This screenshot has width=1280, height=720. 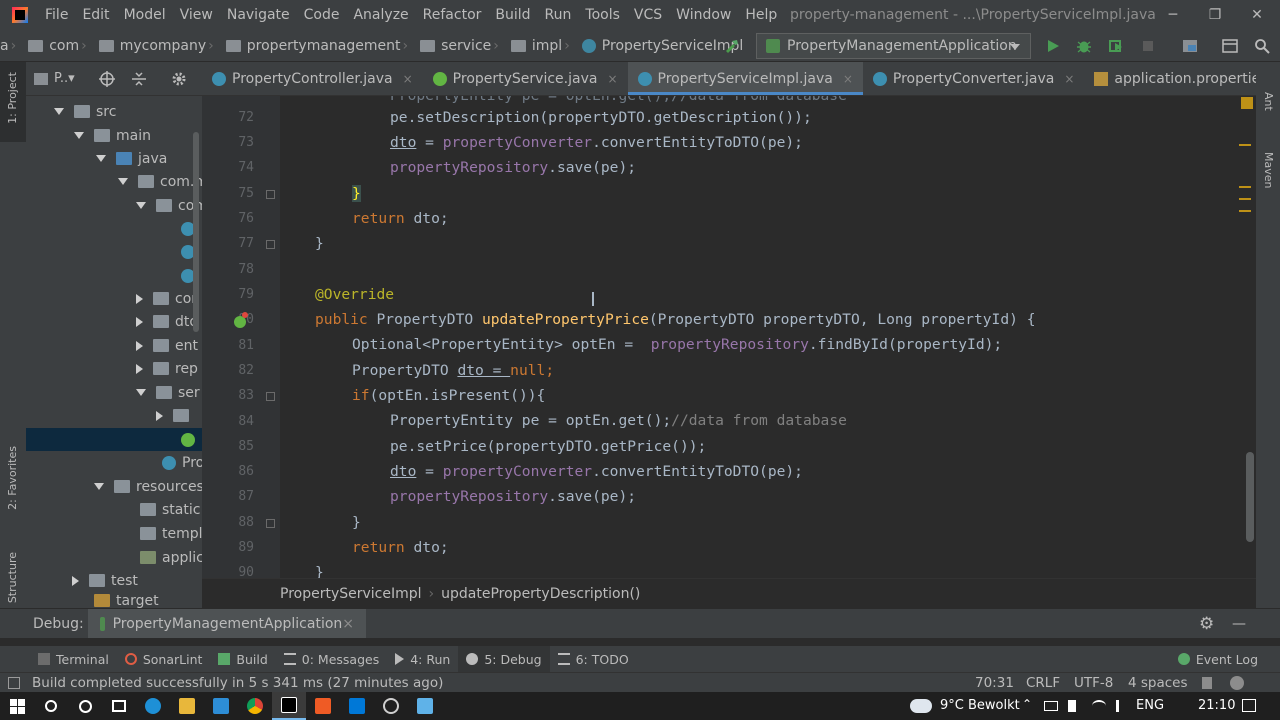 I want to click on network-icon, so click(x=1051, y=706).